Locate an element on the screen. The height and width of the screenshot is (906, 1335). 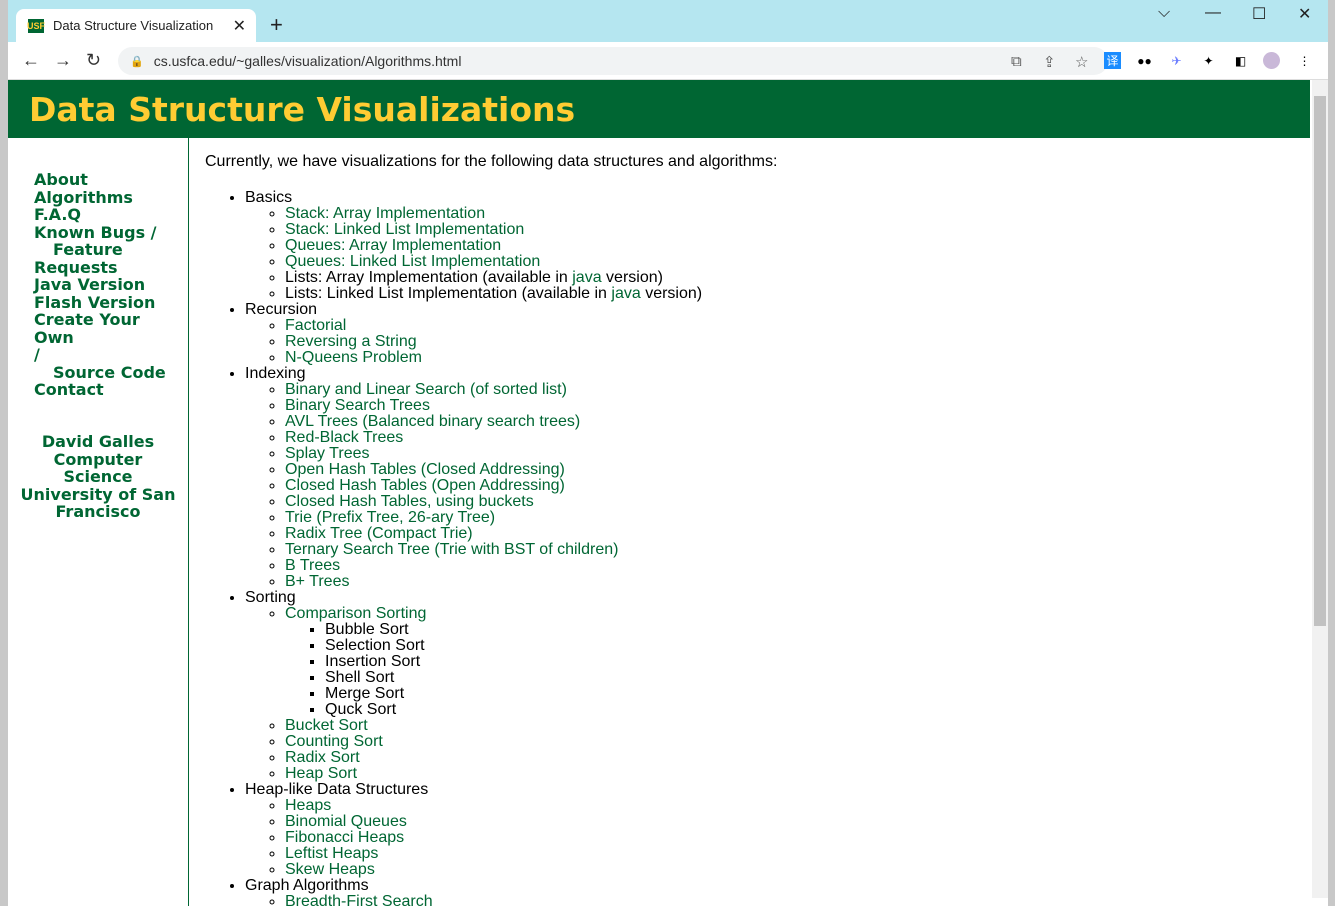
list-item: Splay Trees is located at coordinates (795, 454).